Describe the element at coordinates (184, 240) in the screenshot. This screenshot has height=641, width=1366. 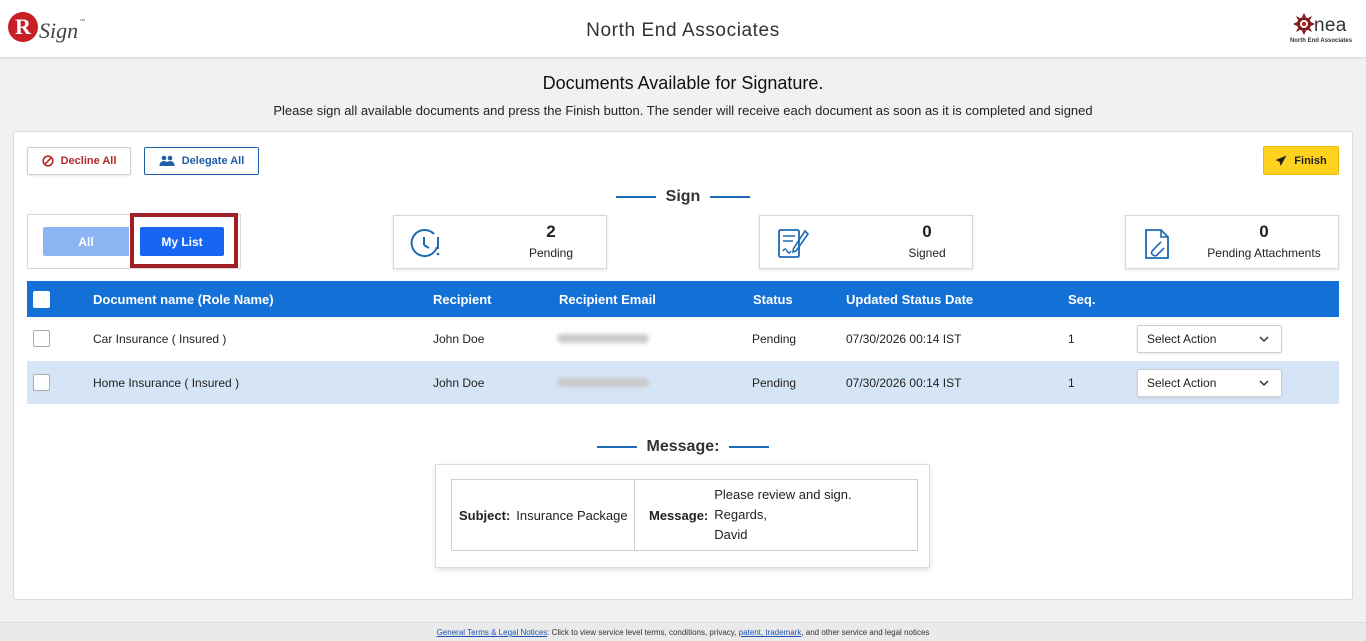
I see `highlight-annotation` at that location.